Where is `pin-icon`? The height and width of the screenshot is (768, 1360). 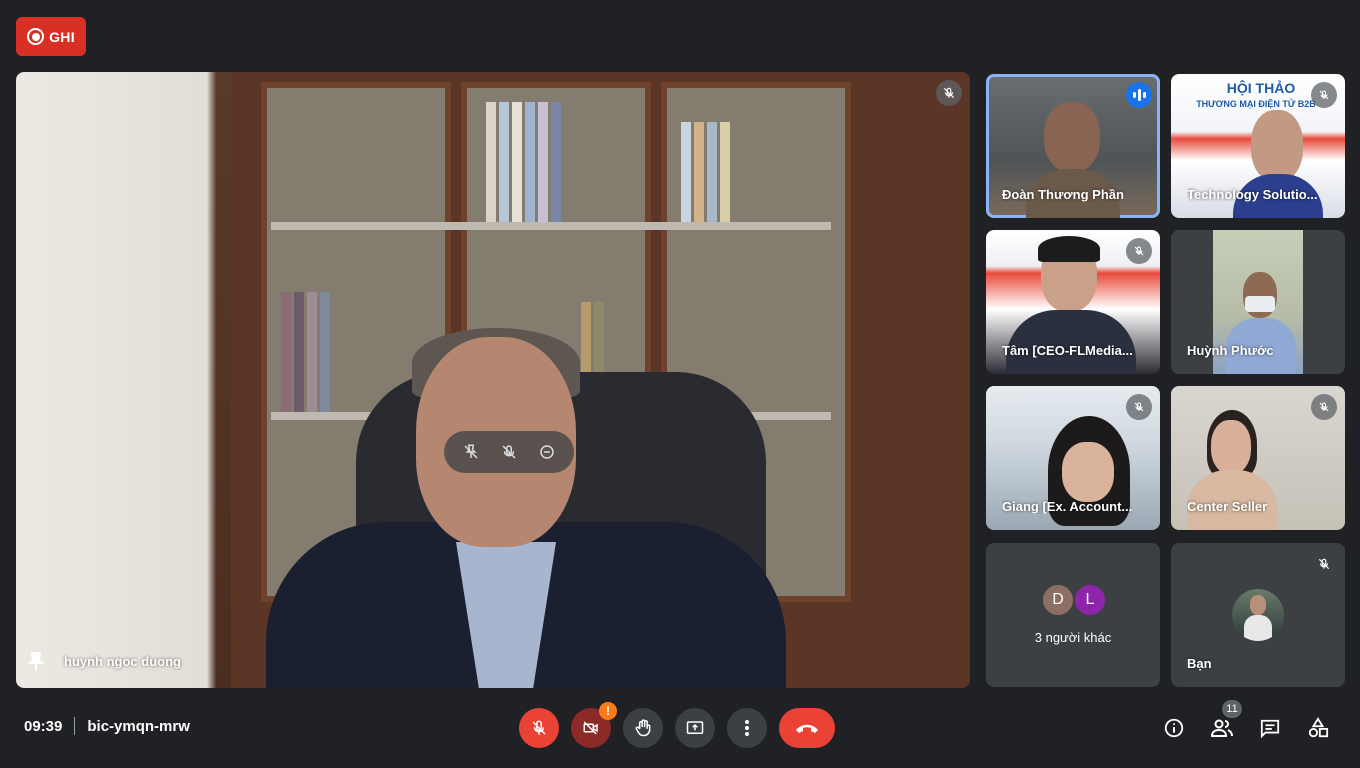
pin-icon is located at coordinates (36, 664).